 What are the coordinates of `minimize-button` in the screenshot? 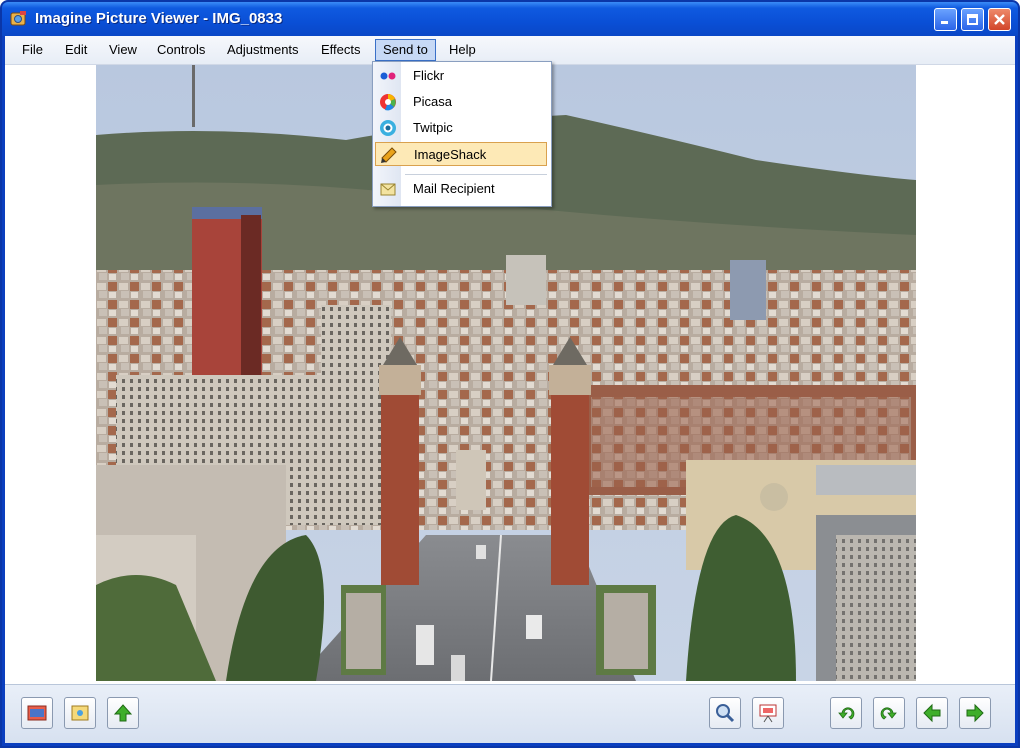 It's located at (945, 19).